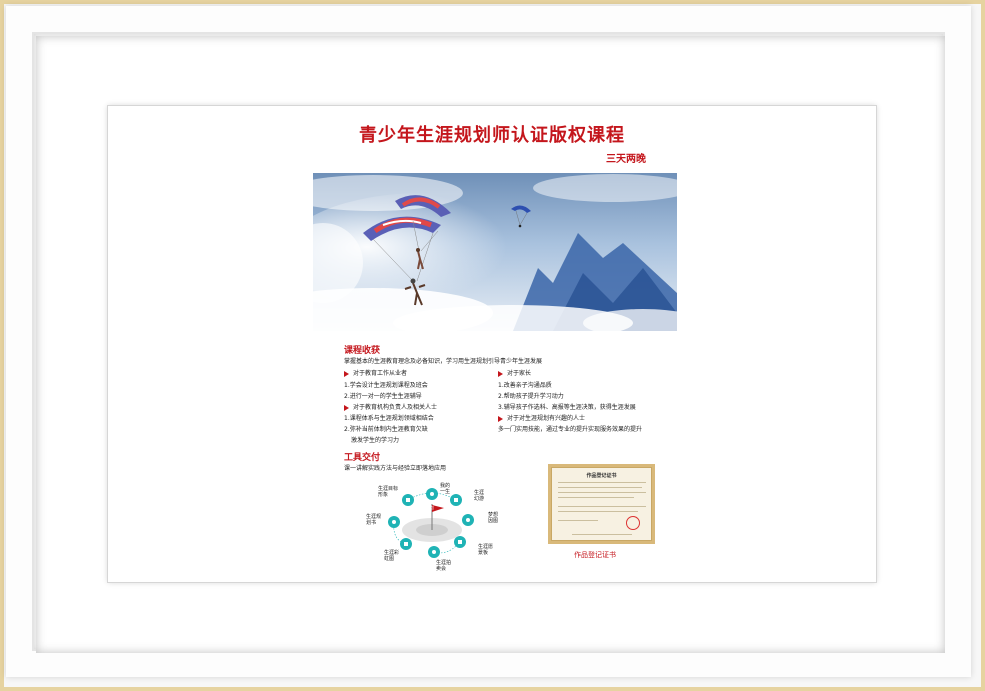 The width and height of the screenshot is (985, 691). Describe the element at coordinates (428, 507) in the screenshot. I see `tool-center-label: 工具包` at that location.